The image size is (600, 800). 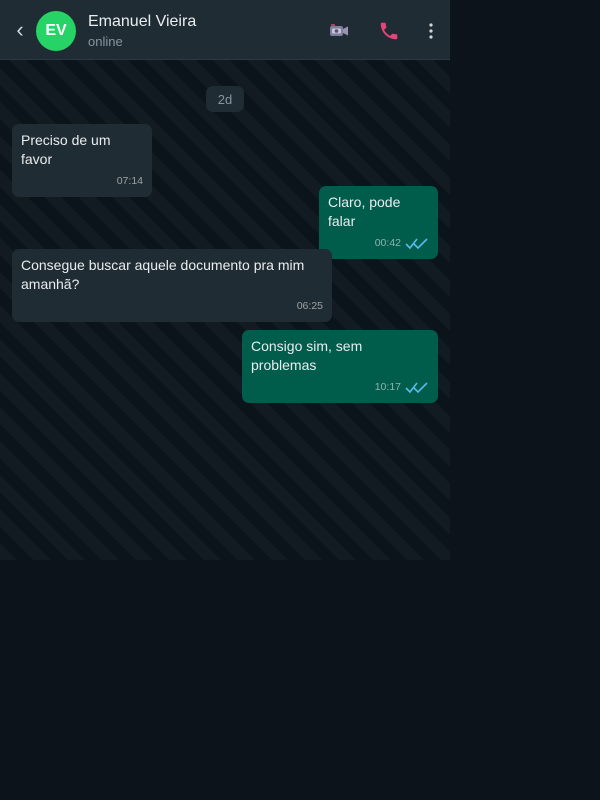 What do you see at coordinates (339, 31) in the screenshot?
I see `video-camera-icon` at bounding box center [339, 31].